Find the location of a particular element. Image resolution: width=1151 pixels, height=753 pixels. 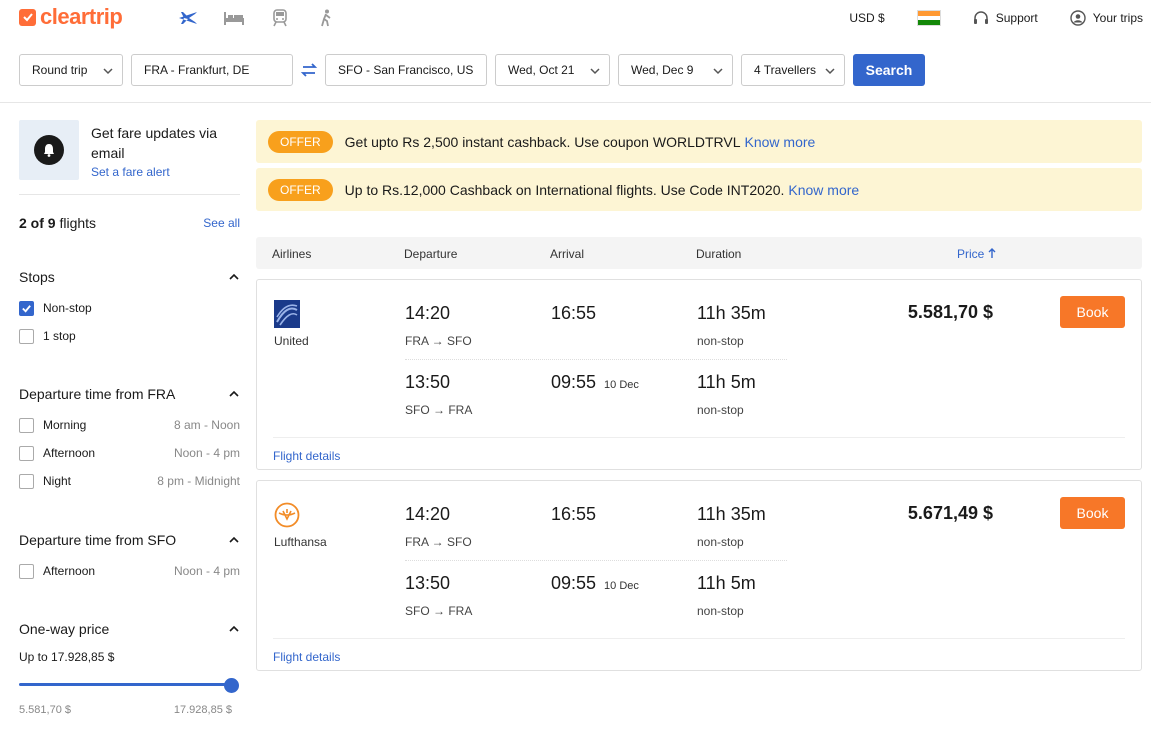

logo-check-icon is located at coordinates (27, 17).